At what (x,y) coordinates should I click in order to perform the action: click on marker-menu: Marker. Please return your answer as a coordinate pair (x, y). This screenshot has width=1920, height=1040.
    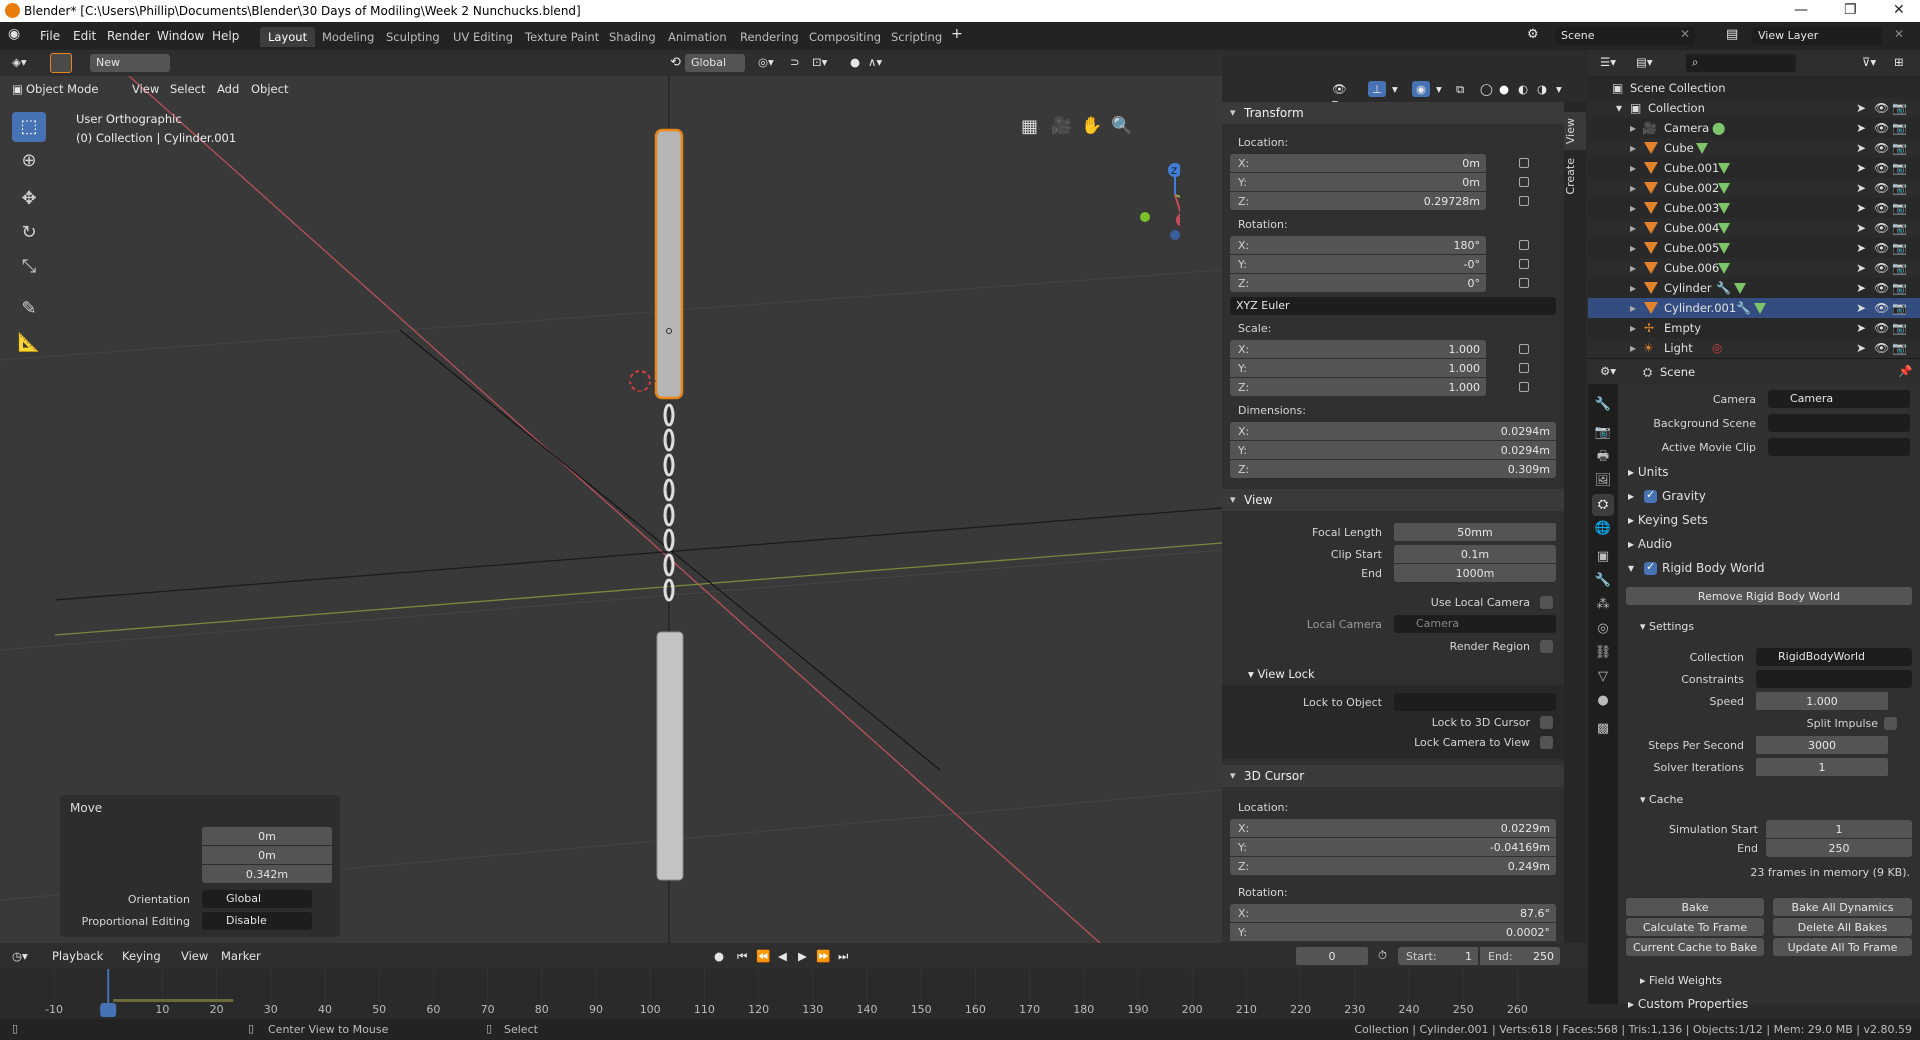
    Looking at the image, I should click on (241, 956).